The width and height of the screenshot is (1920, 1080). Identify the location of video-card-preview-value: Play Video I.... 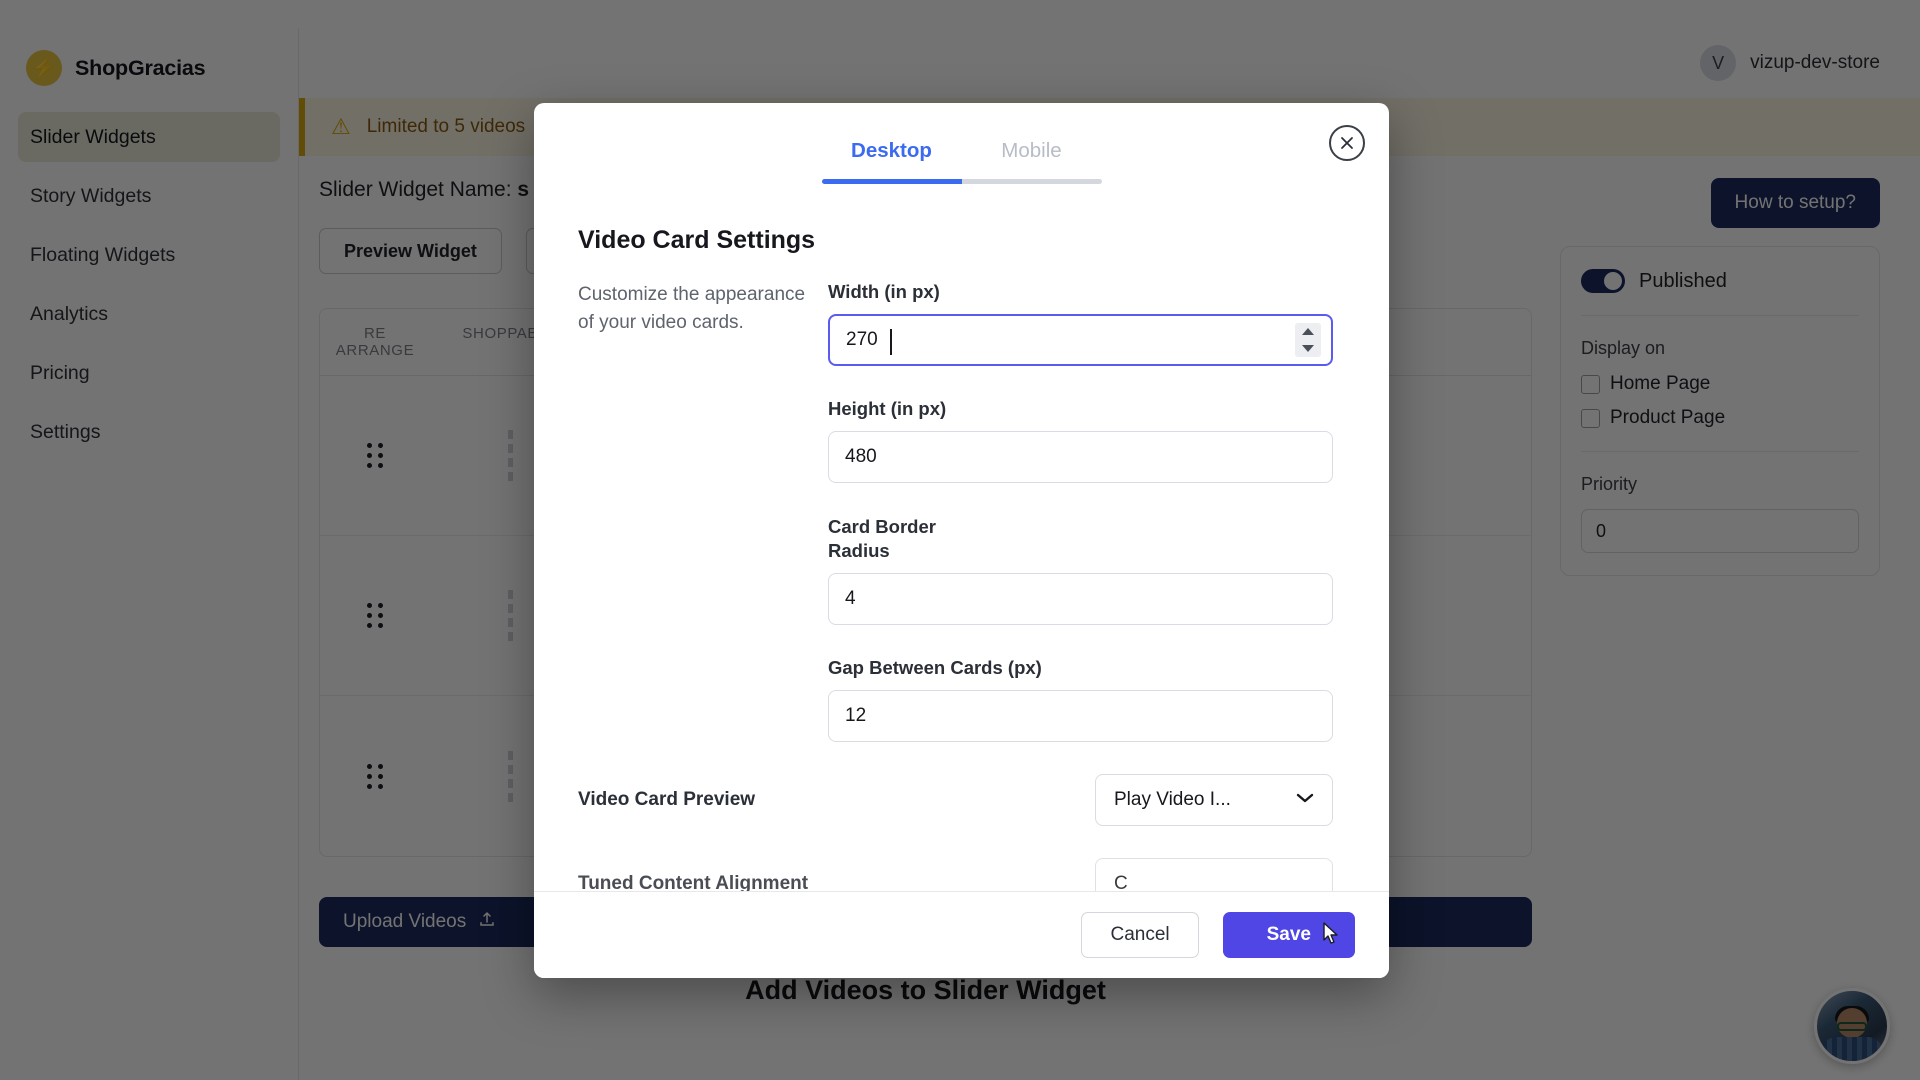
(1172, 800).